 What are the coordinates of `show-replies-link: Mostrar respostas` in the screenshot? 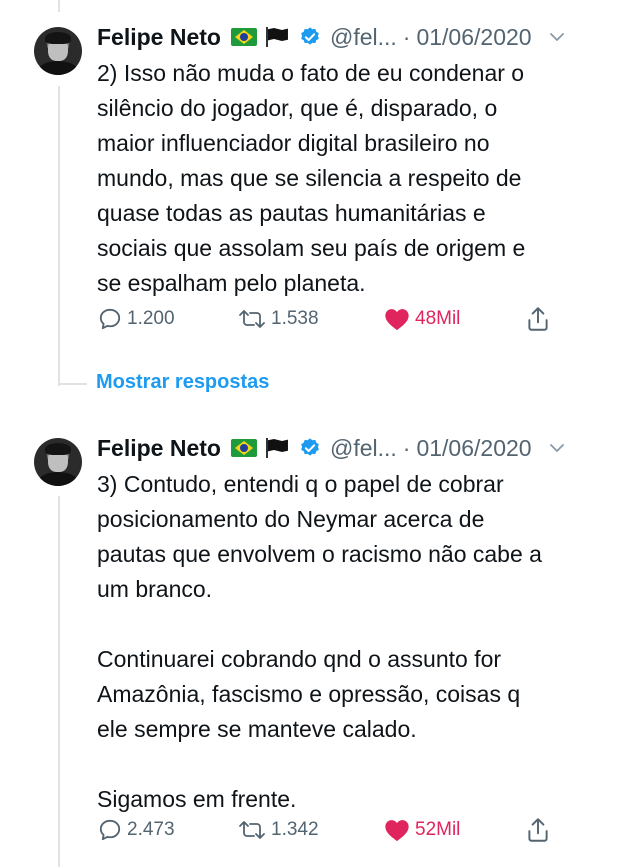 It's located at (182, 382).